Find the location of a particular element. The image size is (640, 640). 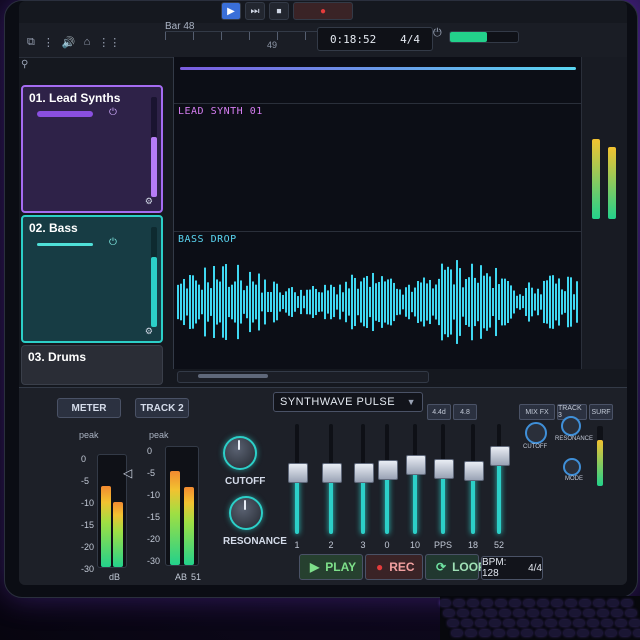

track-name: 03. Drums is located at coordinates (57, 357).